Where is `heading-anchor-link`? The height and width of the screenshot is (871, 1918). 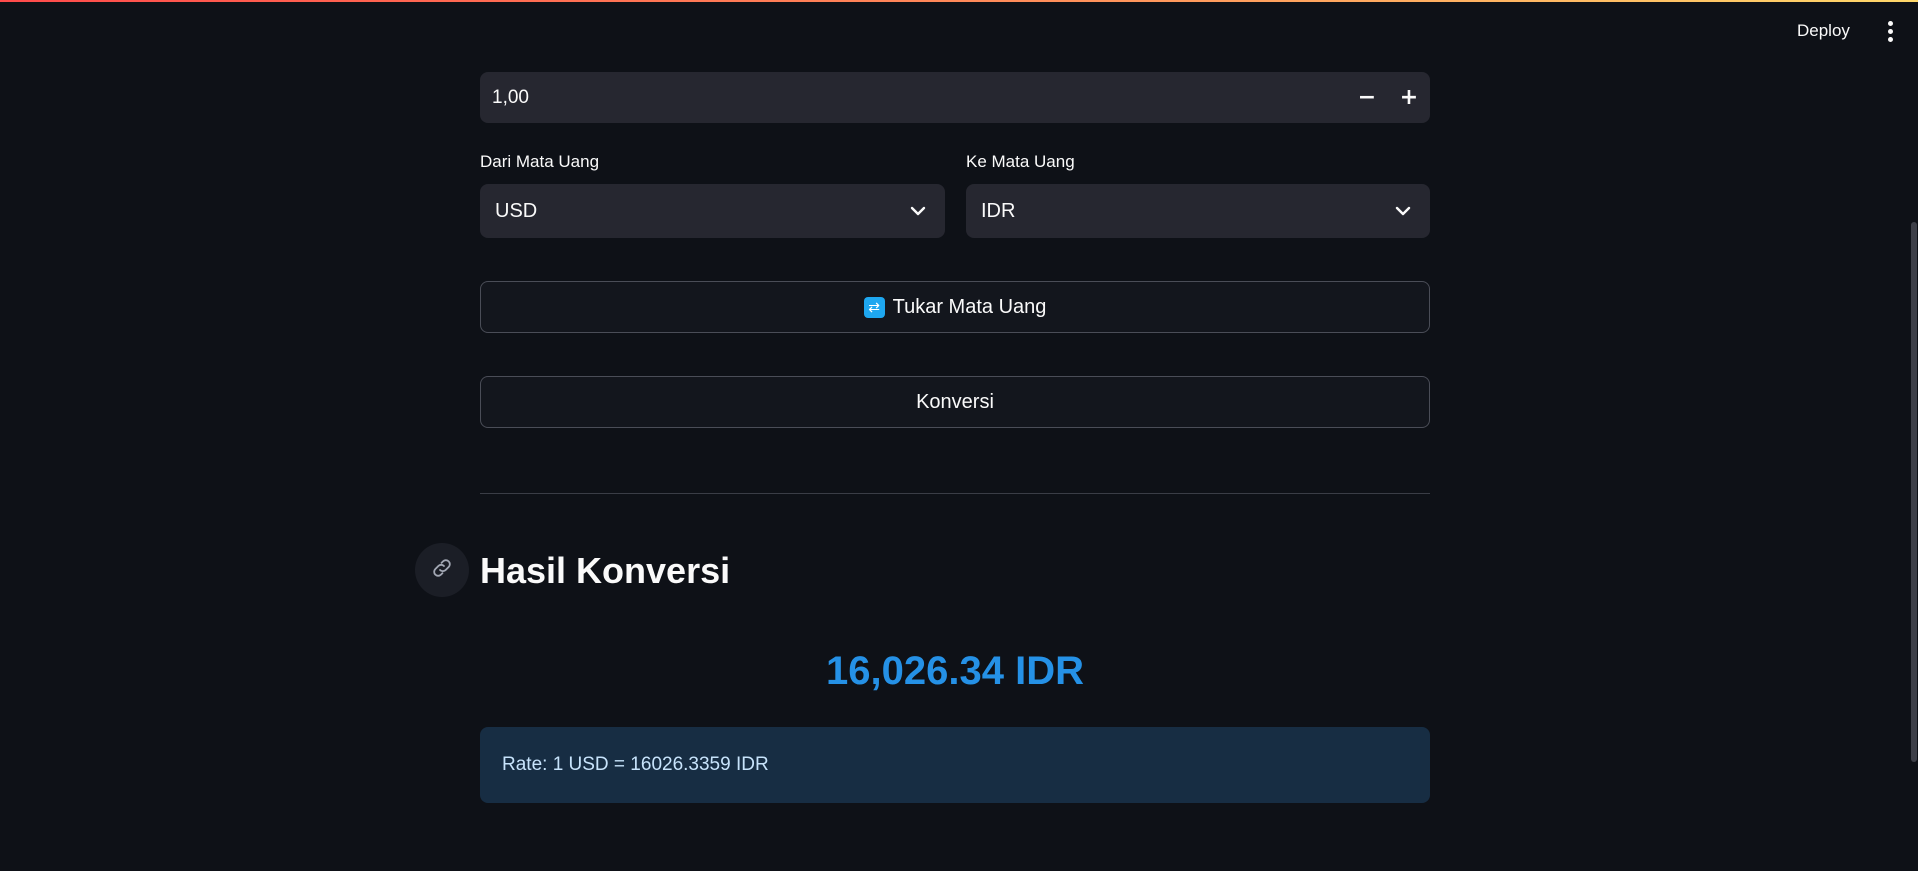 heading-anchor-link is located at coordinates (442, 570).